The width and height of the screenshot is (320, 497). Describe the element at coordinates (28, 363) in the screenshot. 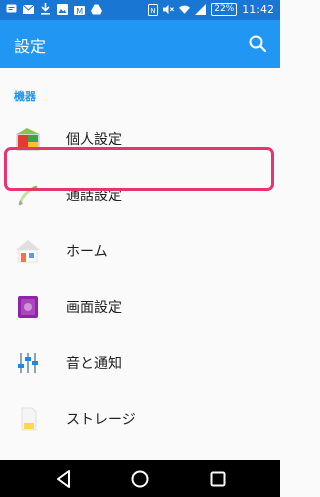

I see `sound-notification-icon` at that location.